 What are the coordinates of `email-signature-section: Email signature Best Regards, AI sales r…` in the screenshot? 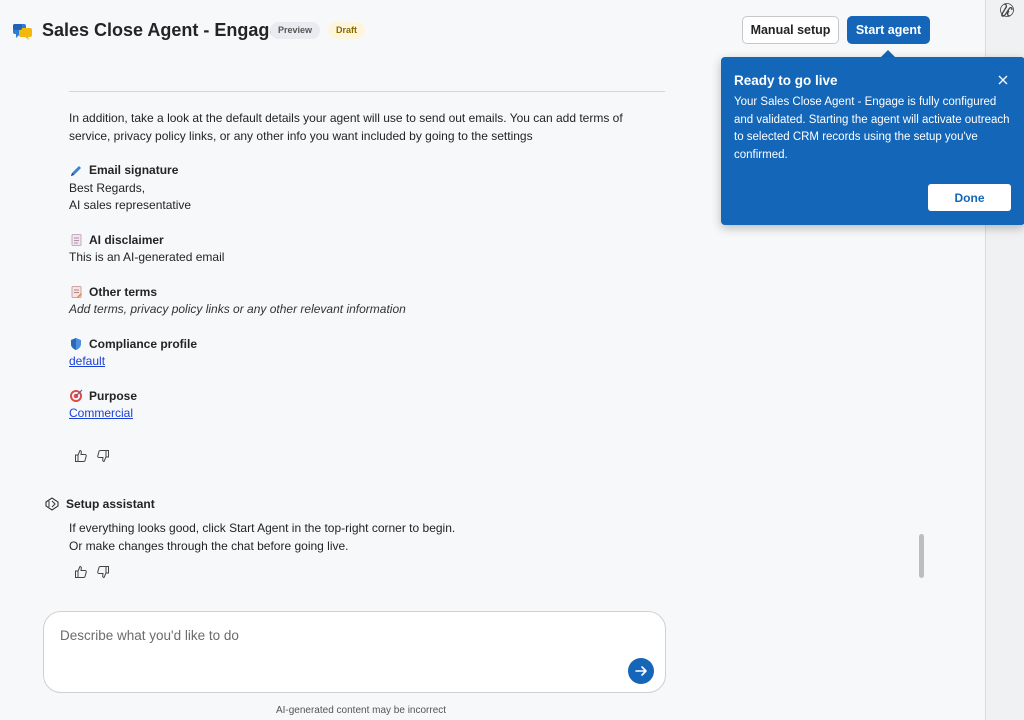 It's located at (359, 188).